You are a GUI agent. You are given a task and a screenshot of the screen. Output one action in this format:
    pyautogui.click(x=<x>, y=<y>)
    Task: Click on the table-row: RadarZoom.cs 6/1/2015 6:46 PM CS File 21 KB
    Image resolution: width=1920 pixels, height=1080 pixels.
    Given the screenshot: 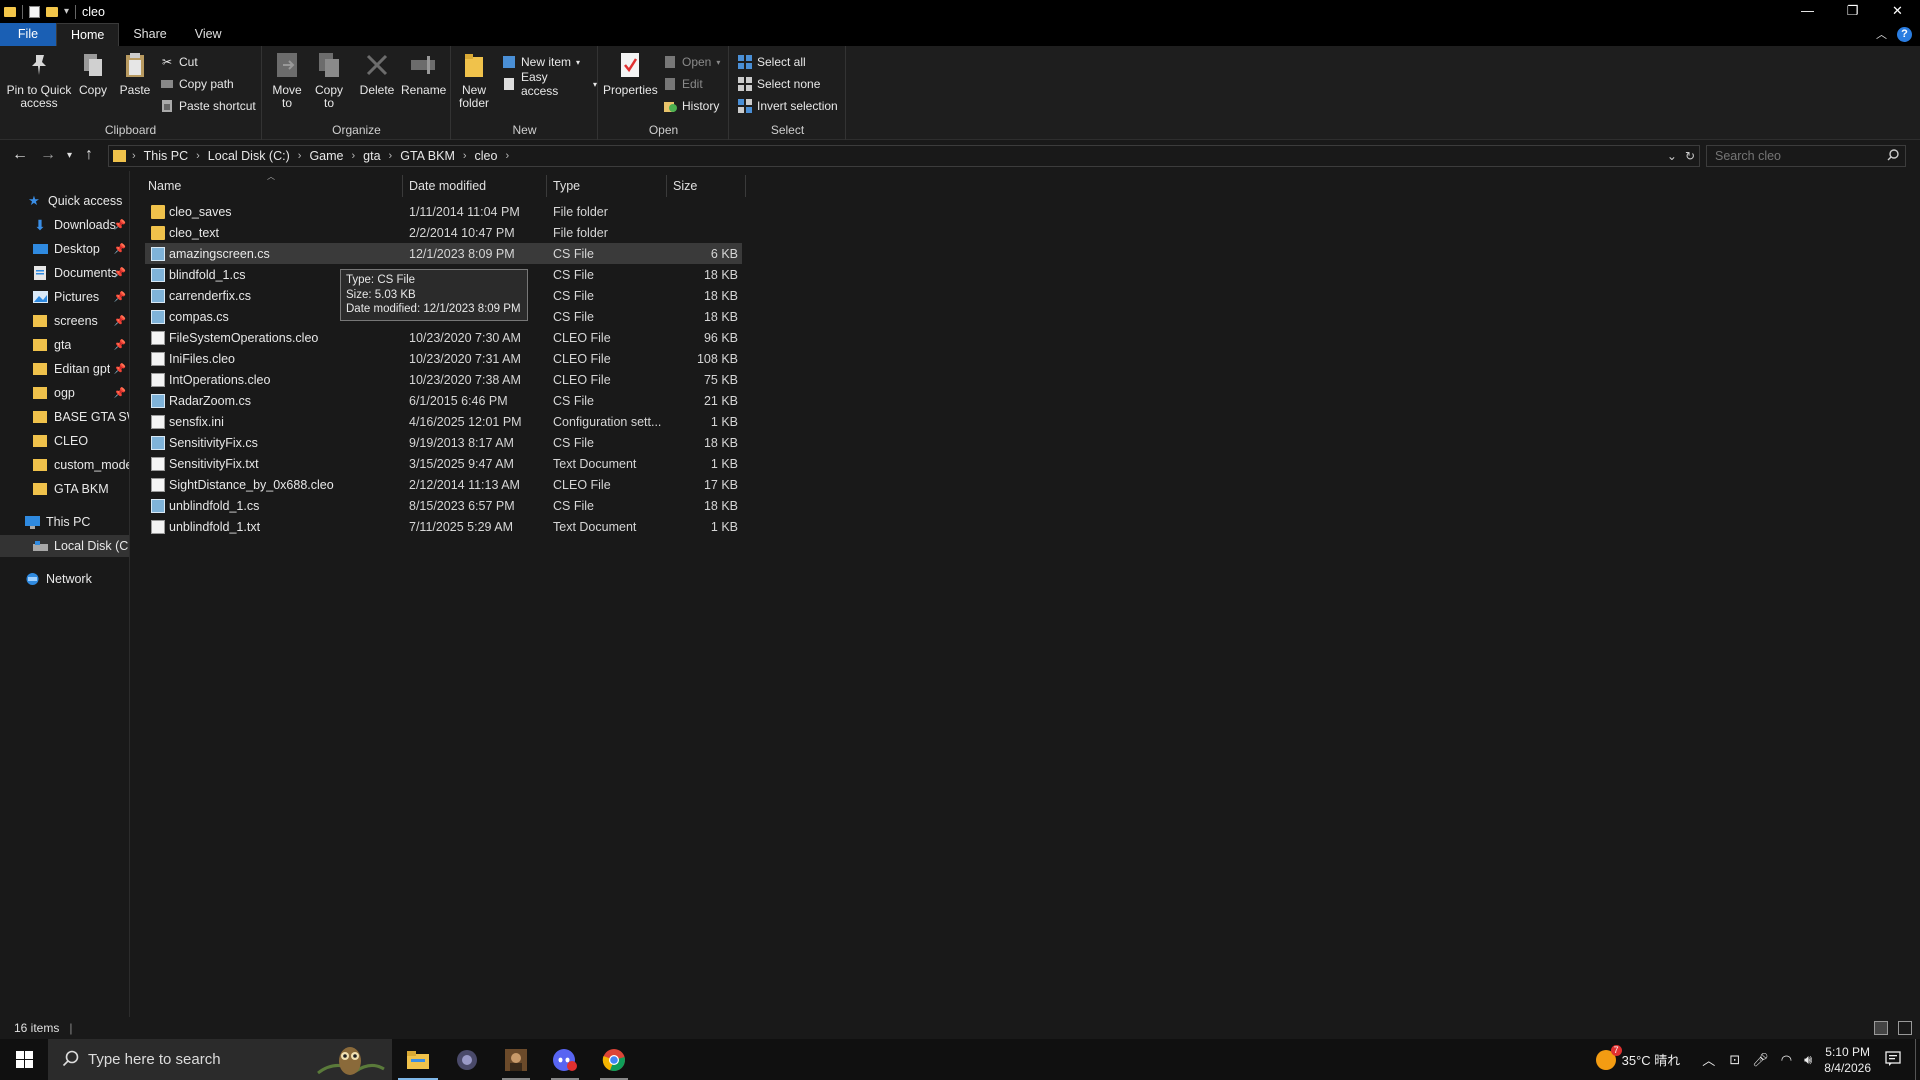 What is the action you would take?
    pyautogui.click(x=443, y=400)
    